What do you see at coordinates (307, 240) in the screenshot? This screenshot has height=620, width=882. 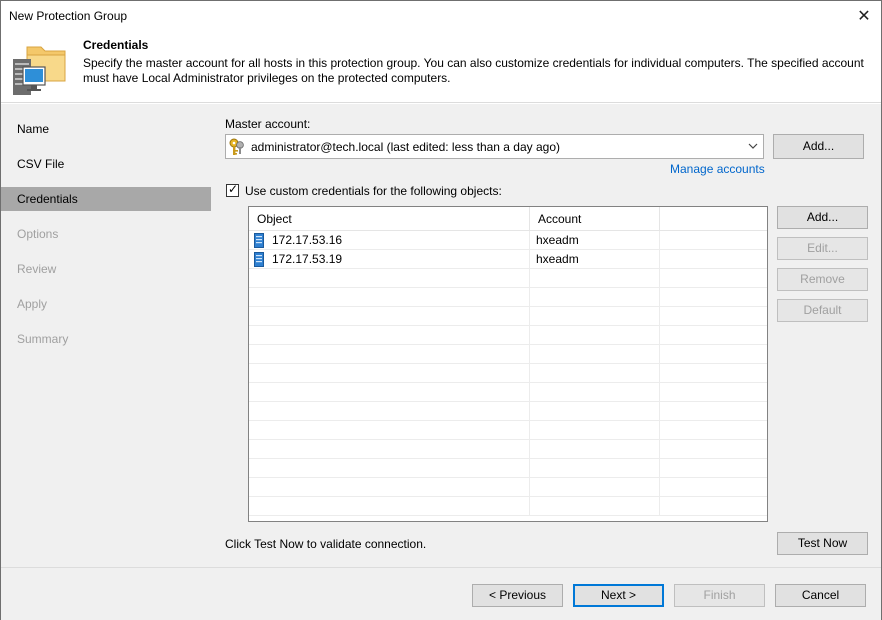 I see `object-cell: 172.17.53.16` at bounding box center [307, 240].